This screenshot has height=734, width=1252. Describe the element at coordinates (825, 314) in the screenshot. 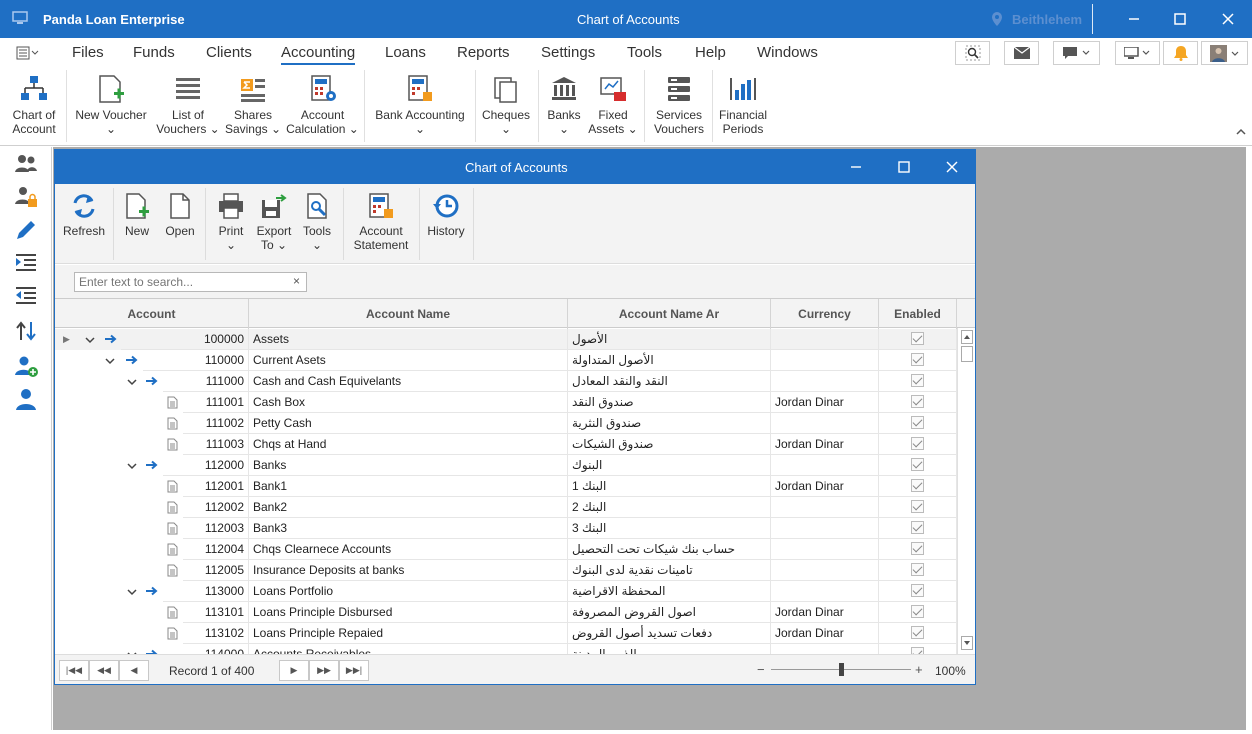

I see `column-header-currency: Currency` at that location.